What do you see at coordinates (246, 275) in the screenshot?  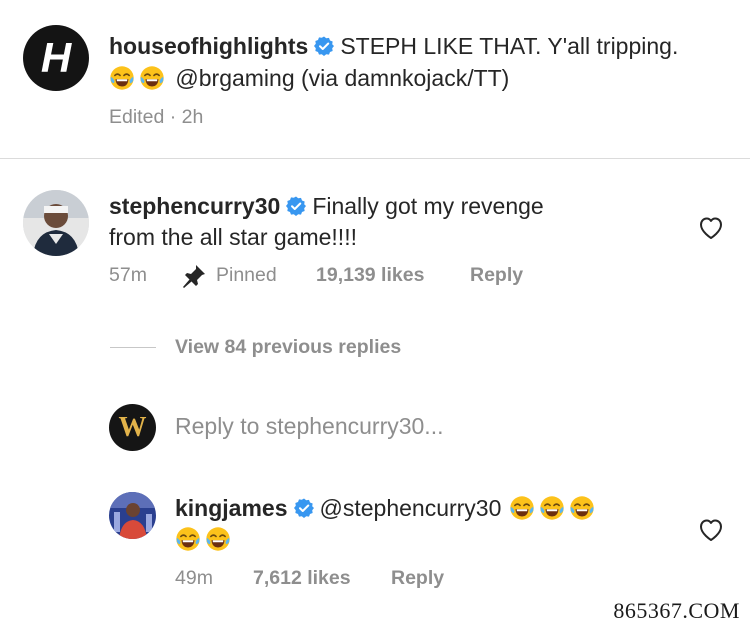 I see `pinned-label: Pinned` at bounding box center [246, 275].